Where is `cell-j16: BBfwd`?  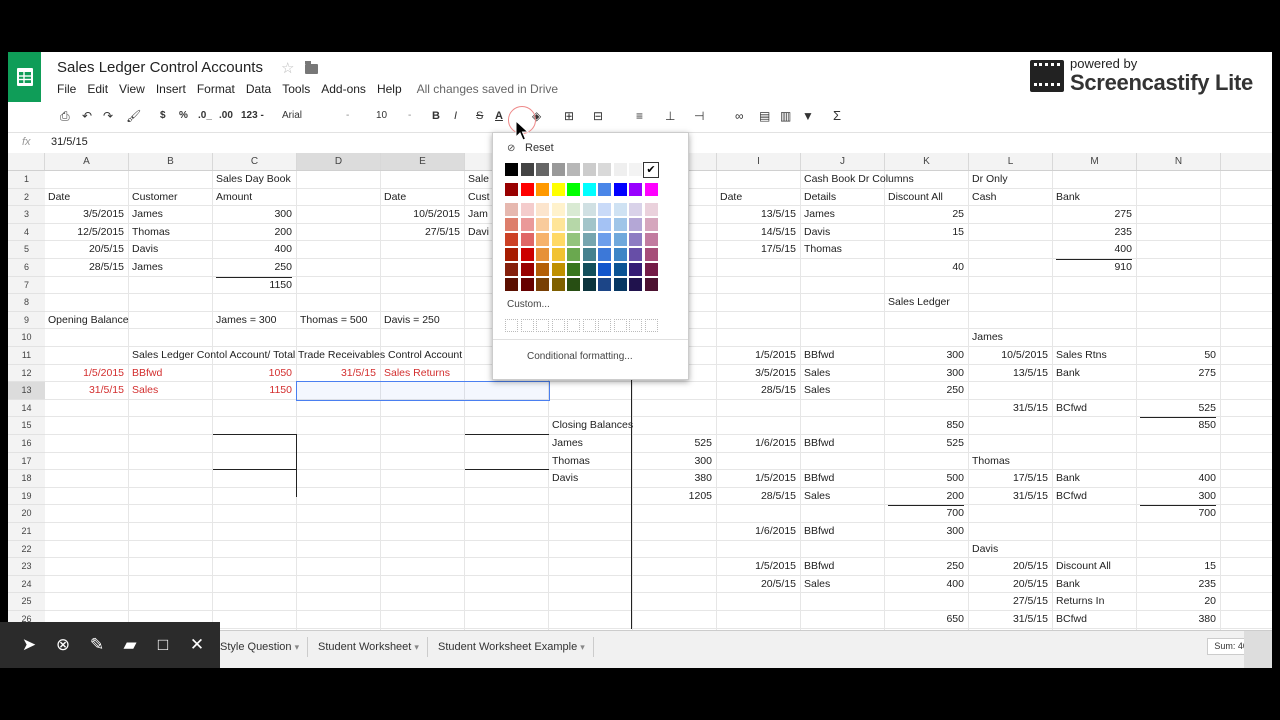 cell-j16: BBfwd is located at coordinates (842, 444).